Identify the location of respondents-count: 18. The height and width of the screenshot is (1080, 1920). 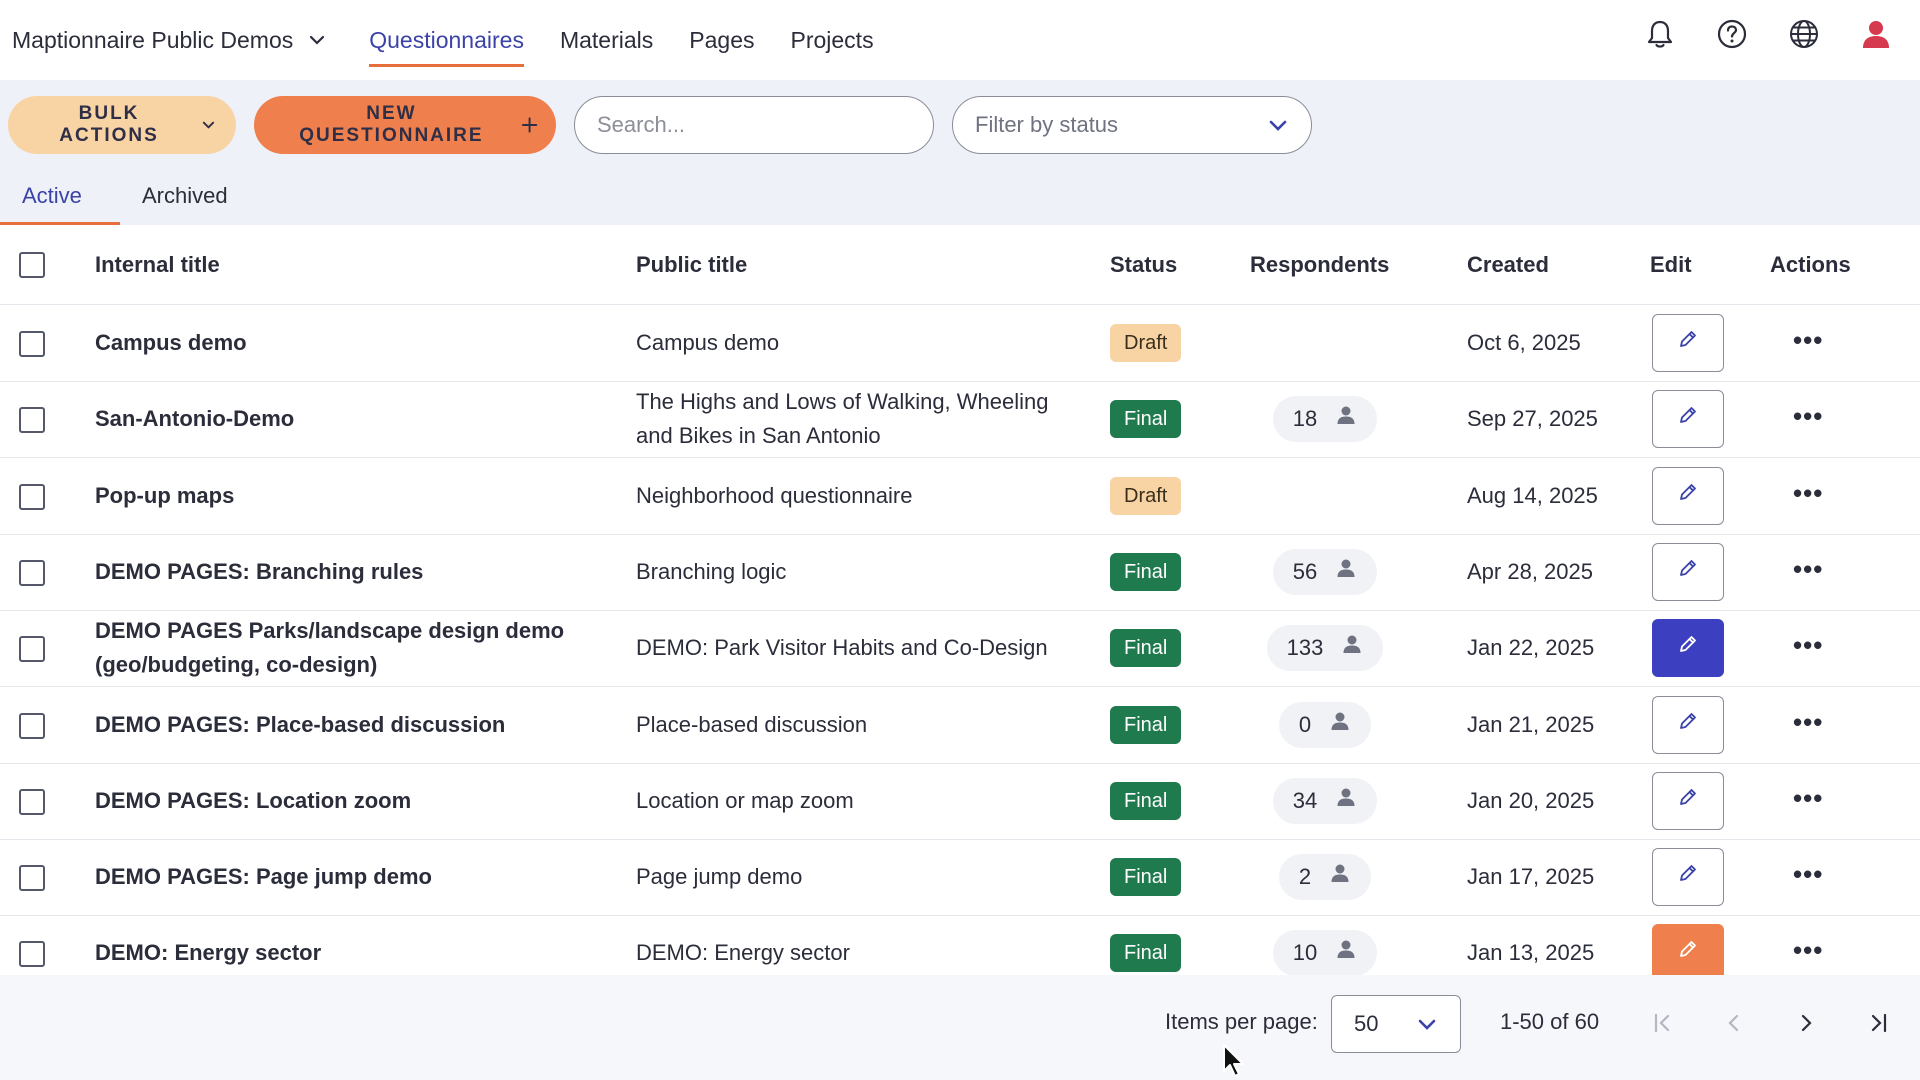
(1325, 419).